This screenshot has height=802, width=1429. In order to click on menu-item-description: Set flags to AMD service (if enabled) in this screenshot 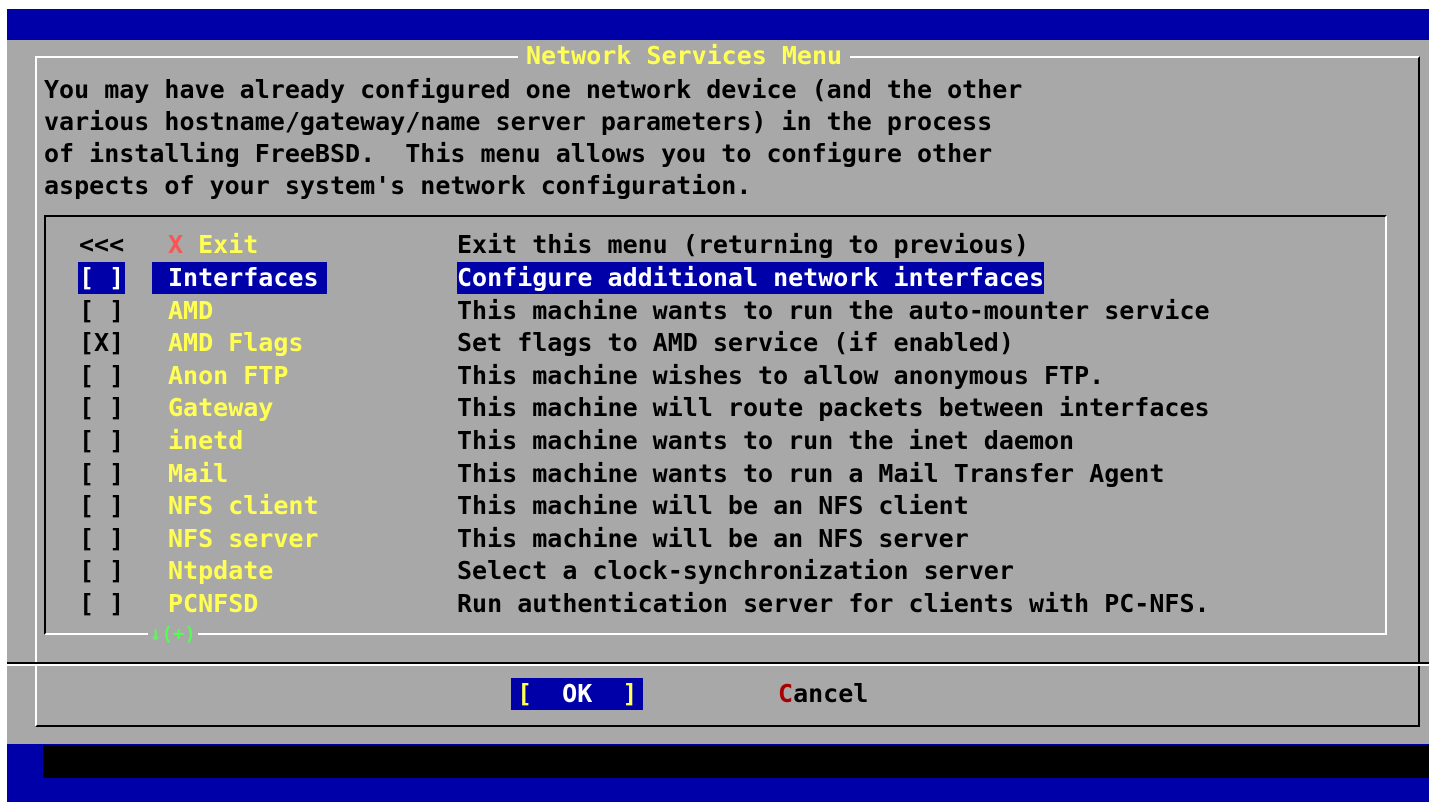, I will do `click(735, 342)`.